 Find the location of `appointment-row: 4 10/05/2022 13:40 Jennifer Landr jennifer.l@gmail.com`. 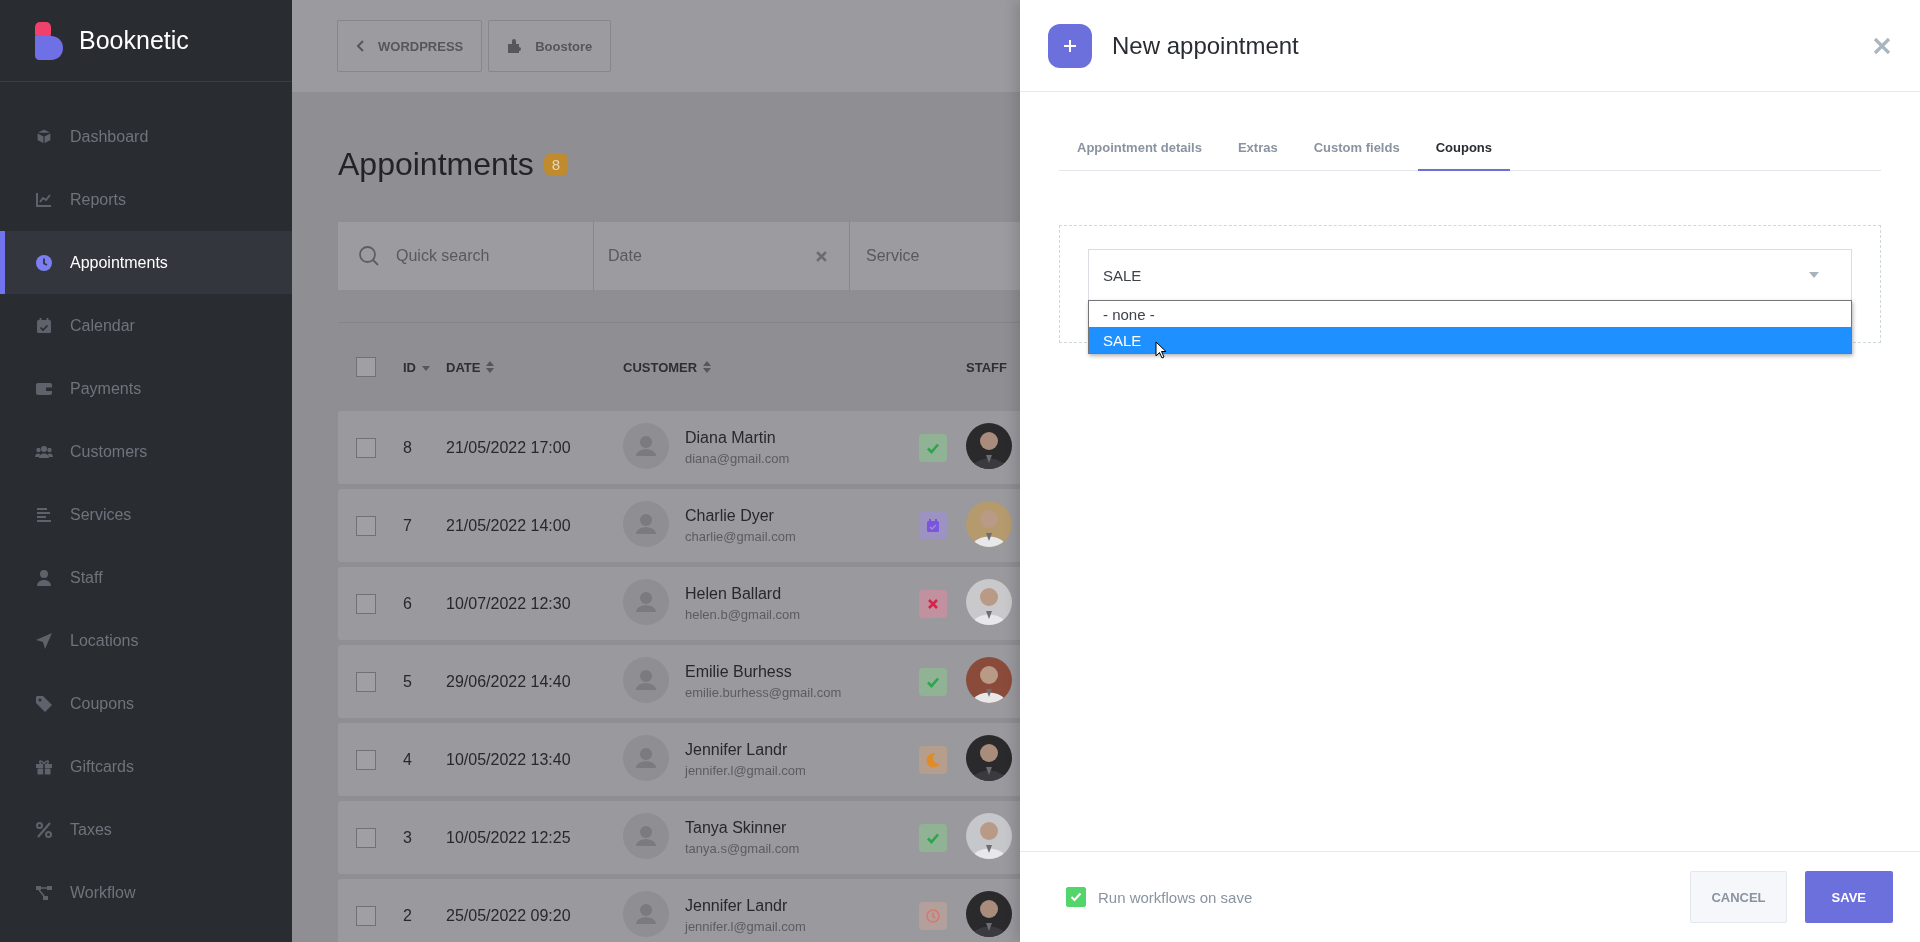

appointment-row: 4 10/05/2022 13:40 Jennifer Landr jennifer.l@gmail.com is located at coordinates (679, 759).